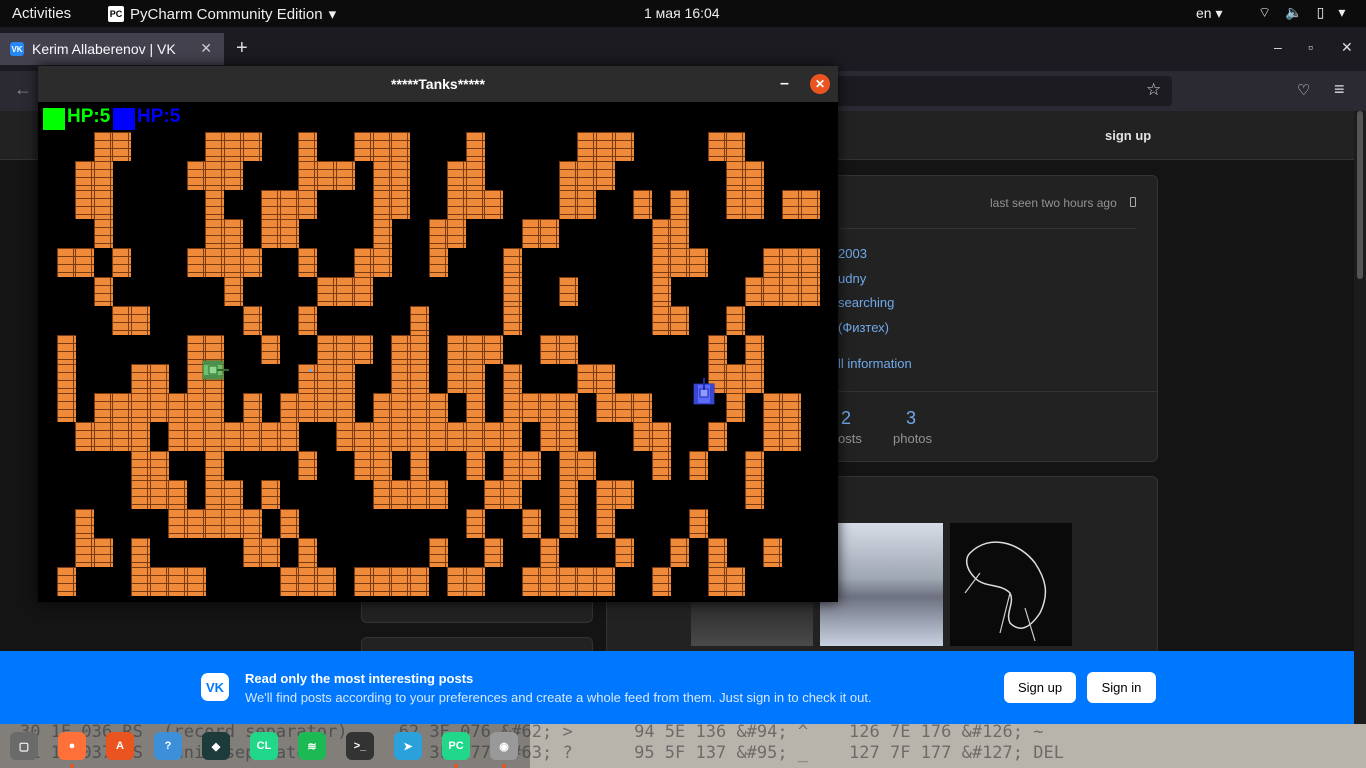  I want to click on minimize-icon: –, so click(784, 84).